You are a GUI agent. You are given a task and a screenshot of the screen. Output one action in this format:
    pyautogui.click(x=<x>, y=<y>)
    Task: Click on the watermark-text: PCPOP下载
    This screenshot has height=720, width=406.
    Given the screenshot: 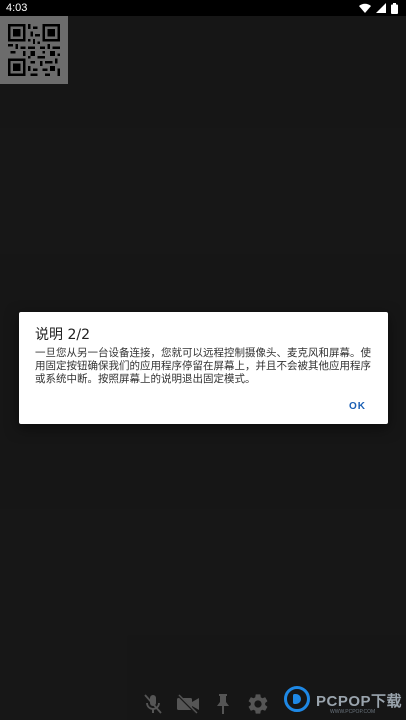 What is the action you would take?
    pyautogui.click(x=359, y=701)
    